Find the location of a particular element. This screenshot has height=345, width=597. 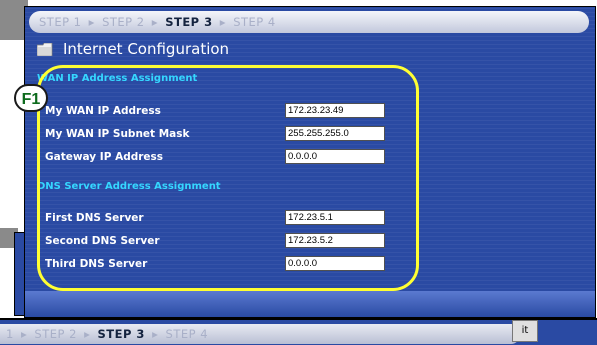

wan-ip-label: My WAN IP Address is located at coordinates (103, 111).